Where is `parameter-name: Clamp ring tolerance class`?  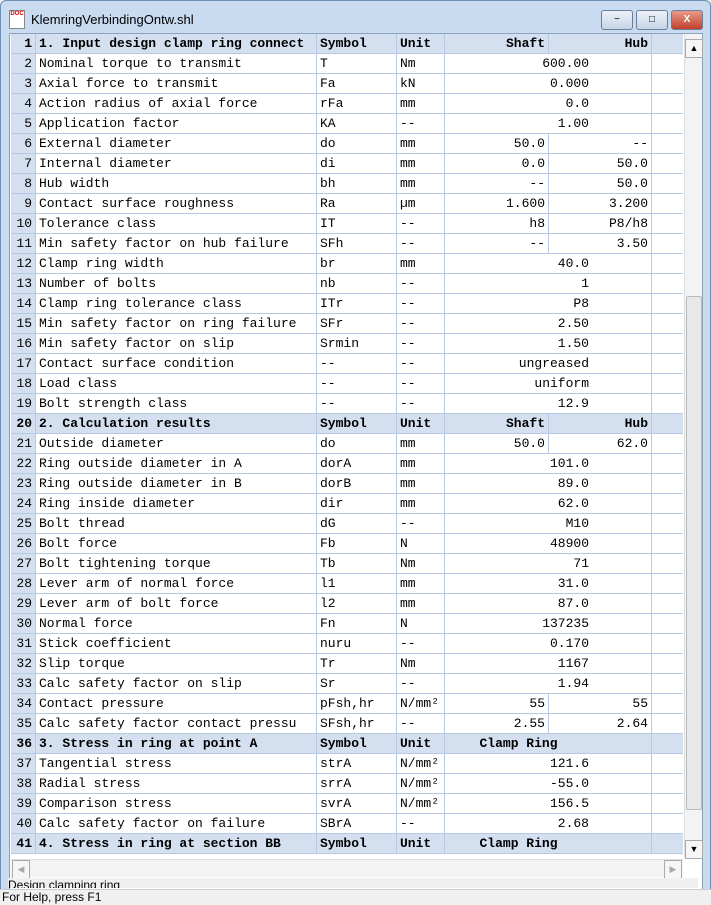 parameter-name: Clamp ring tolerance class is located at coordinates (176, 303).